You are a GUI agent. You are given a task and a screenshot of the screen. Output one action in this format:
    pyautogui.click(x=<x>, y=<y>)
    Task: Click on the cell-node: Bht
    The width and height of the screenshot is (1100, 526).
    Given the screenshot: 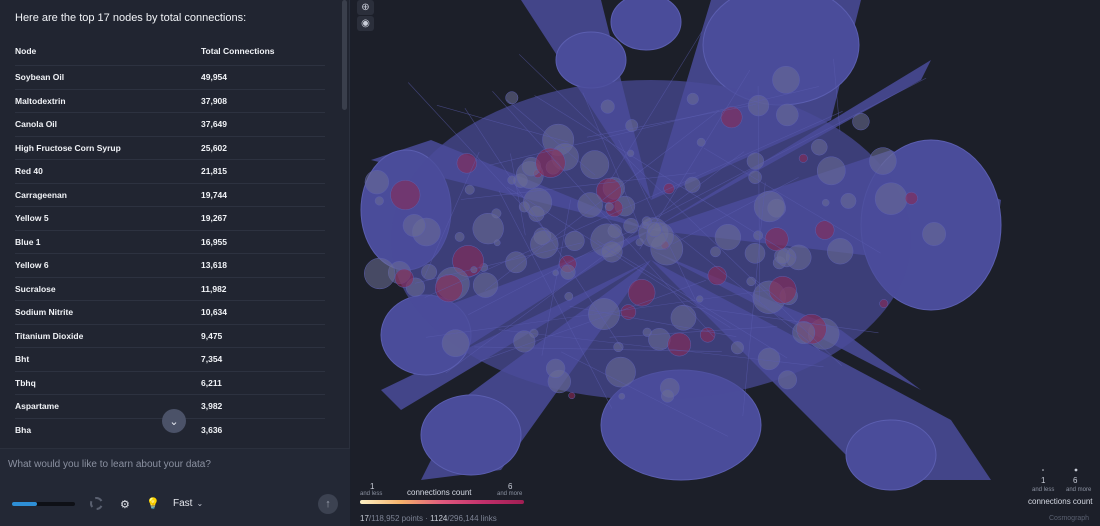 What is the action you would take?
    pyautogui.click(x=108, y=359)
    